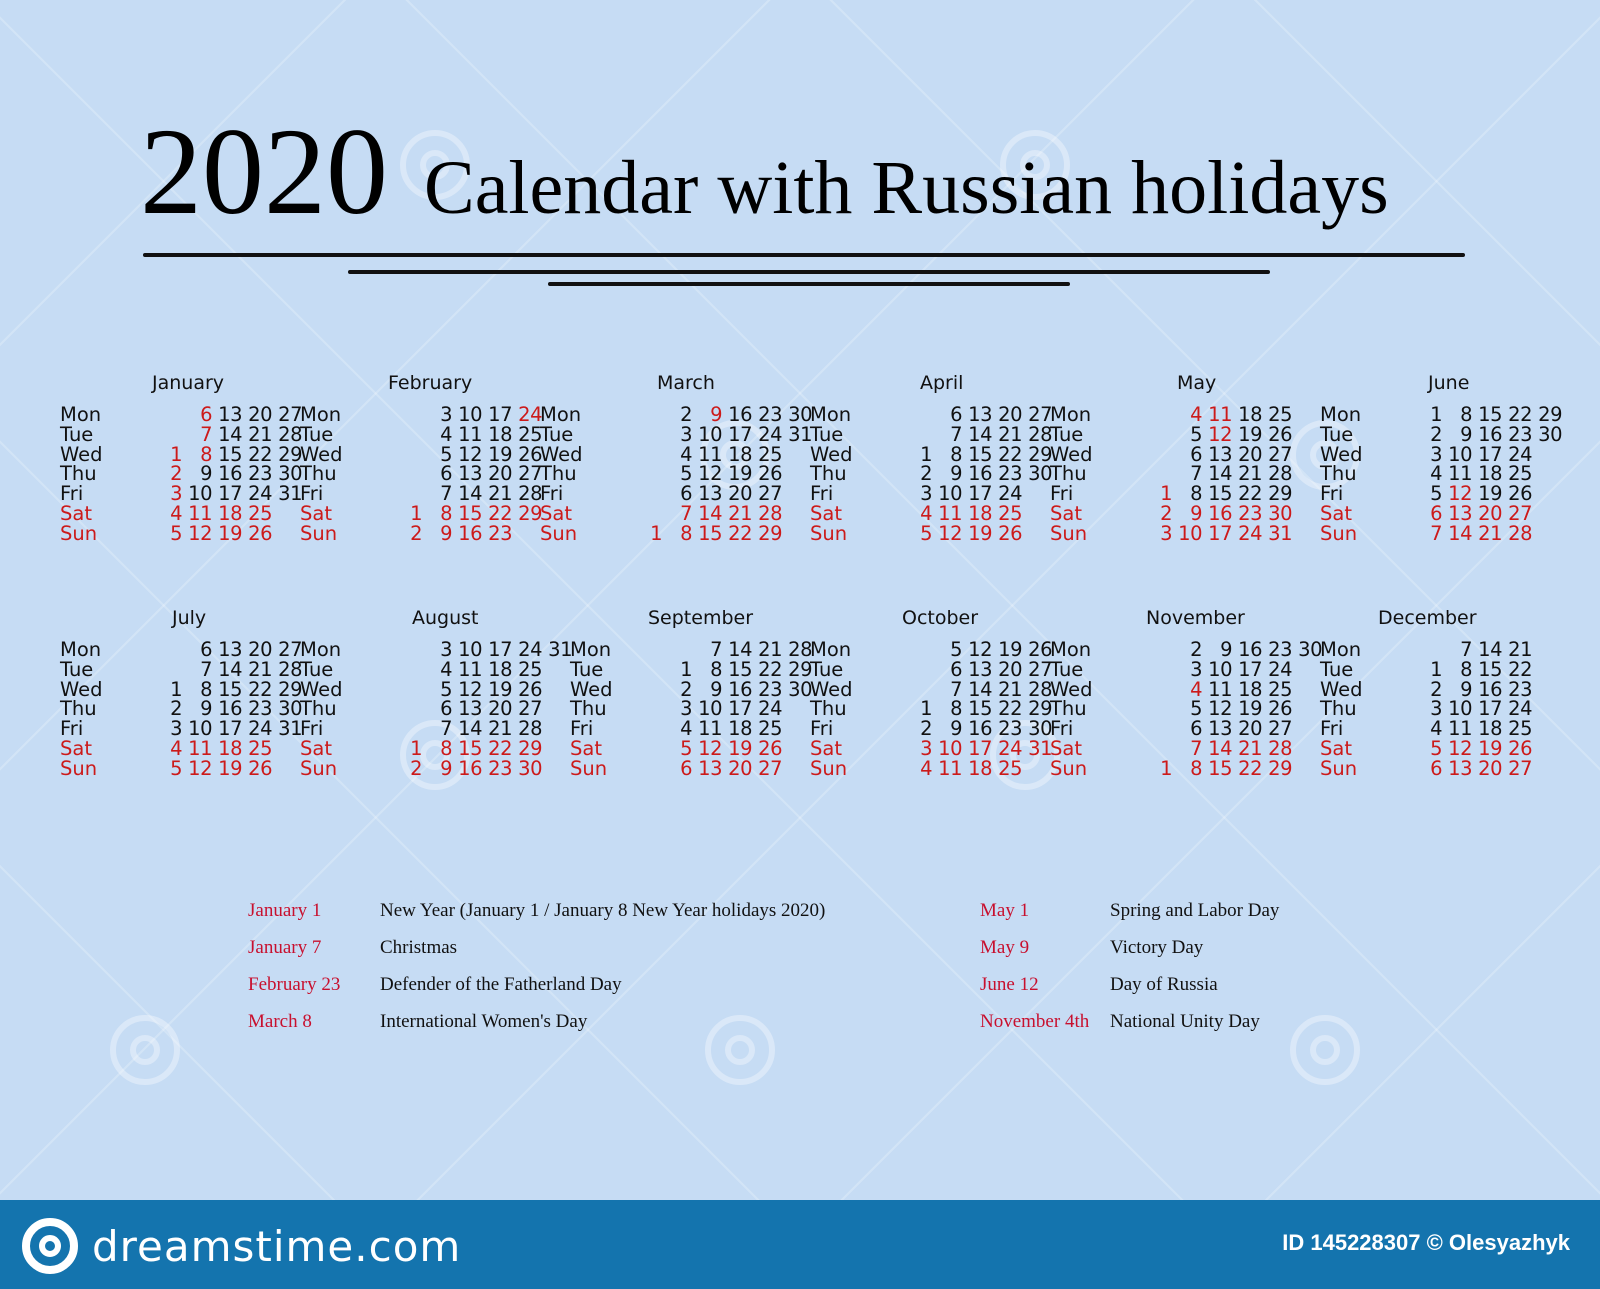 Image resolution: width=1600 pixels, height=1289 pixels. I want to click on day-cell: 27, so click(1037, 415).